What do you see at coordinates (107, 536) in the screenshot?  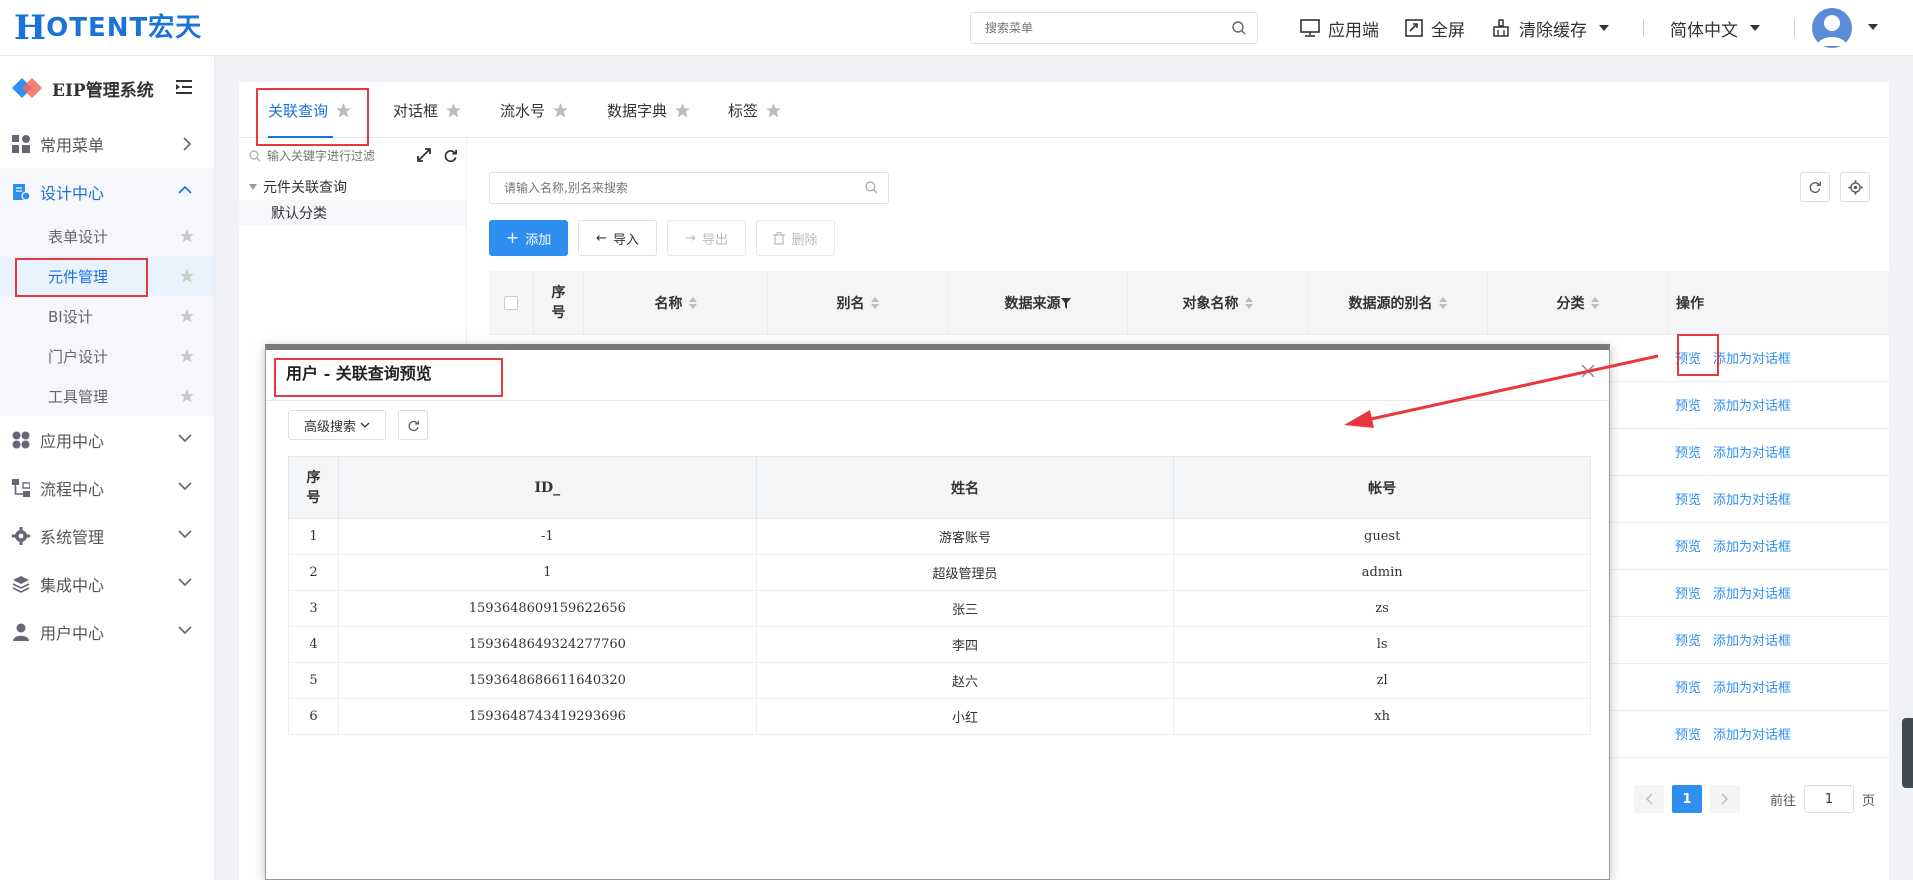 I see `menu-system-management: 系统管理` at bounding box center [107, 536].